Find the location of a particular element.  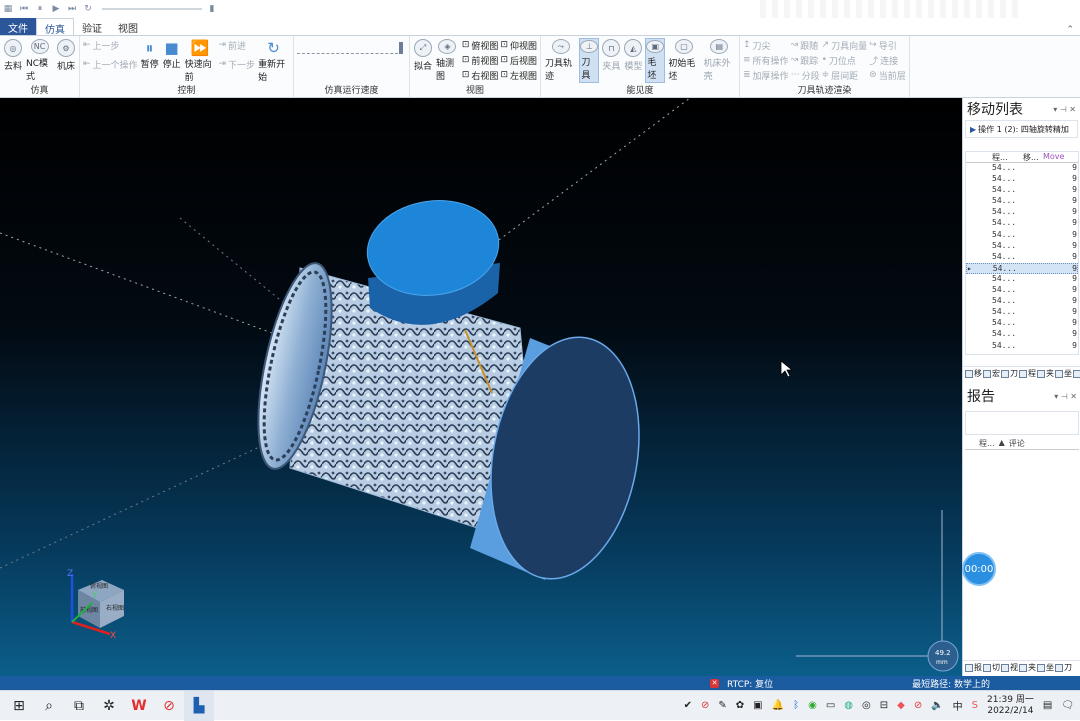

layer-gap-button: ≑ 层间距 is located at coordinates (845, 75).